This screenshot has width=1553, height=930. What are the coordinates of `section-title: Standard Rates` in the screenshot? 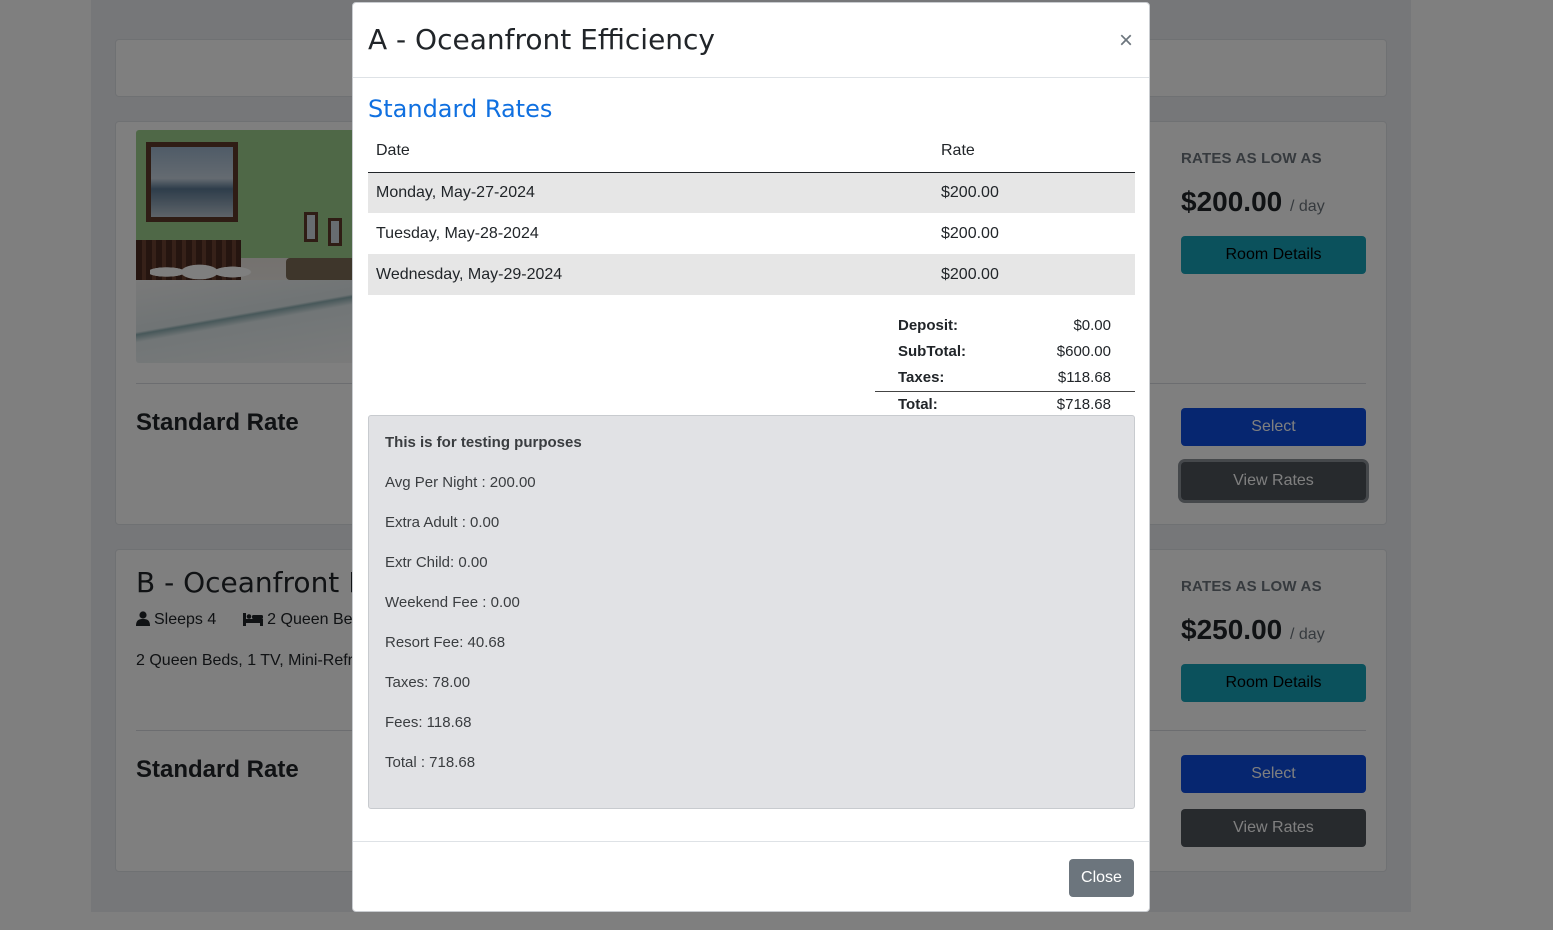 It's located at (460, 109).